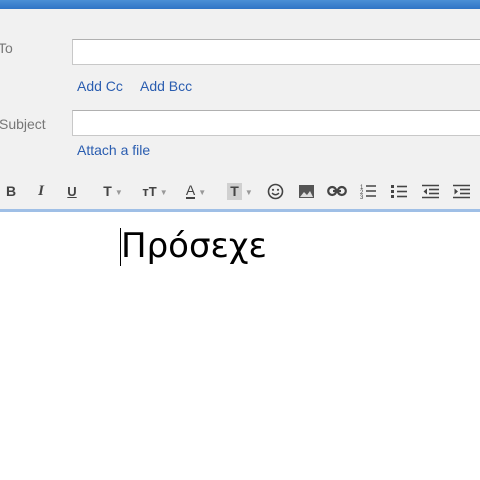  I want to click on indent-more-button, so click(461, 191).